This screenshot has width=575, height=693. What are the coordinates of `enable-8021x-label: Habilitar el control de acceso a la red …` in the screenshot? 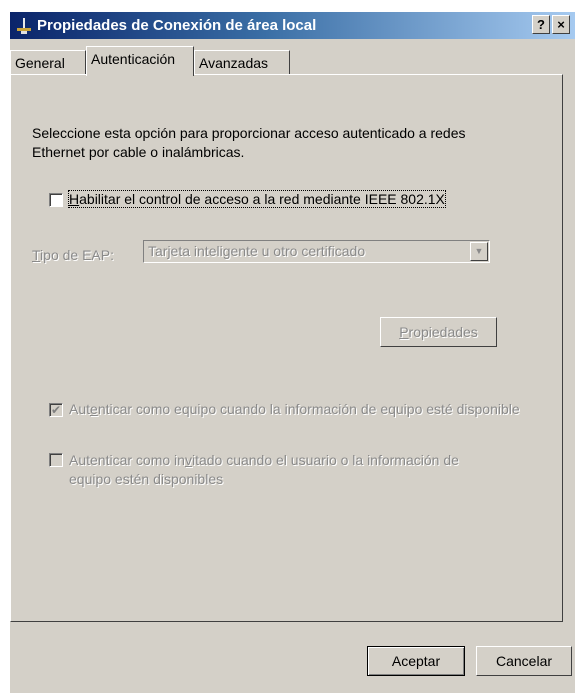 It's located at (257, 199).